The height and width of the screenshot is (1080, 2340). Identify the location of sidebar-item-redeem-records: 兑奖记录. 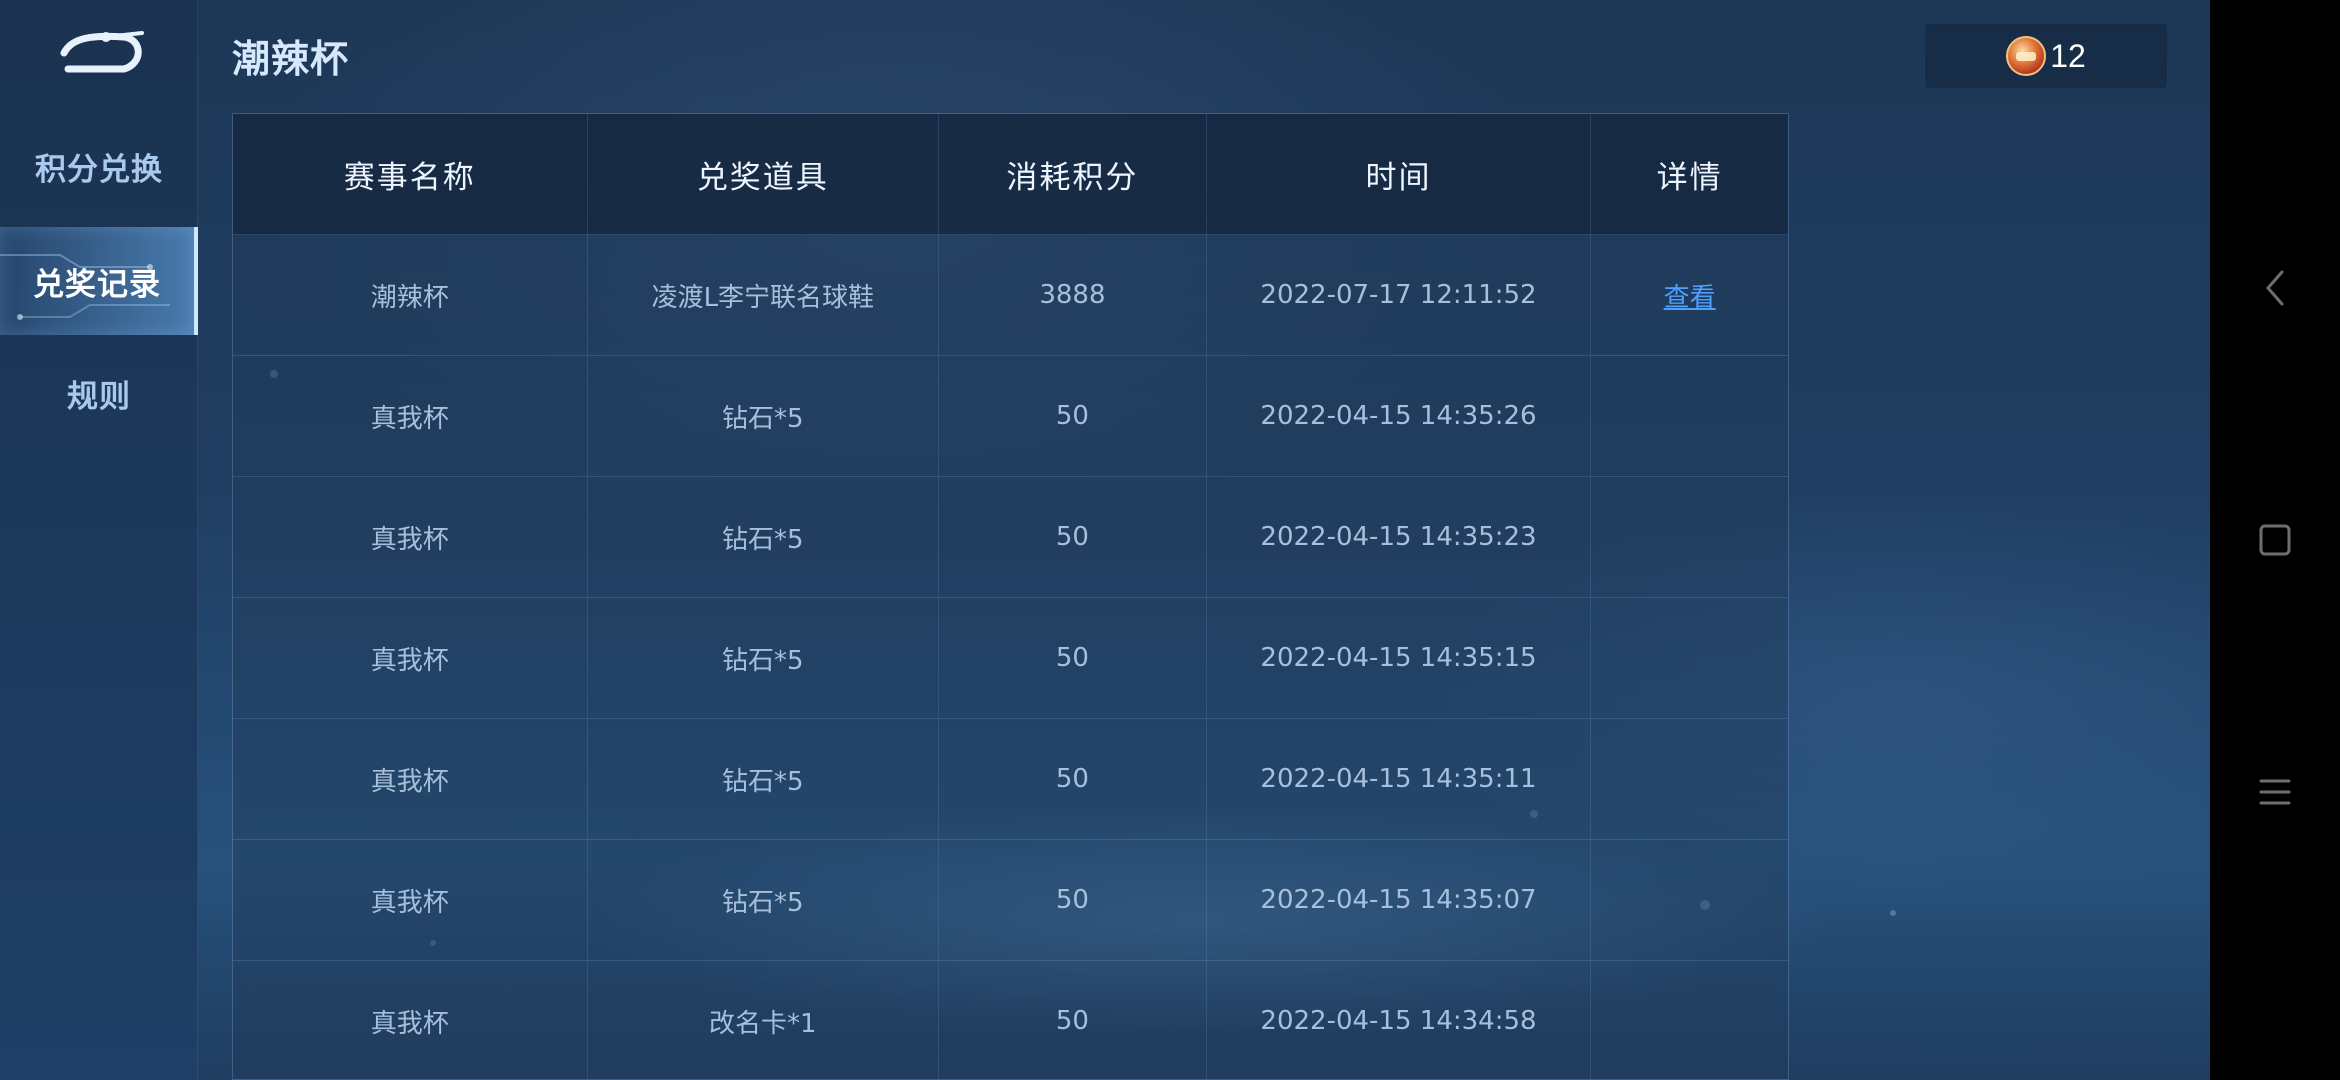
(99, 281).